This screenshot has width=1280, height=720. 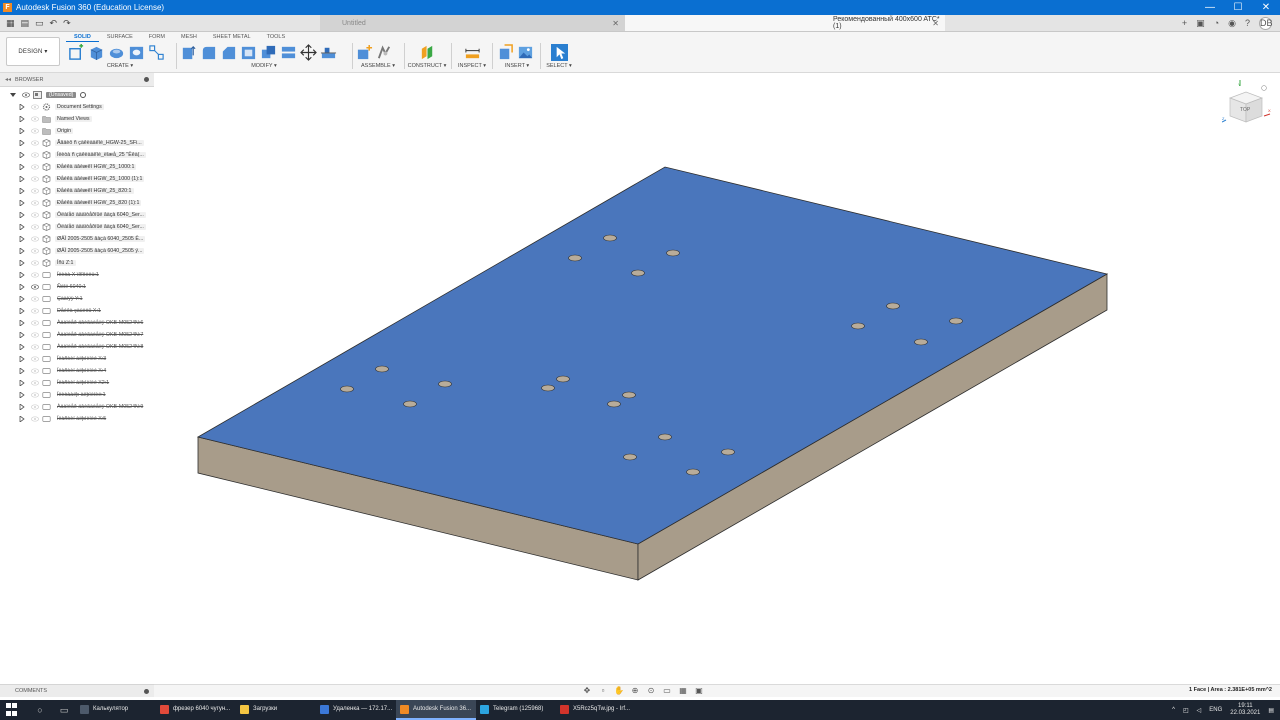 What do you see at coordinates (667, 690) in the screenshot?
I see `display-settings-icon: ▭` at bounding box center [667, 690].